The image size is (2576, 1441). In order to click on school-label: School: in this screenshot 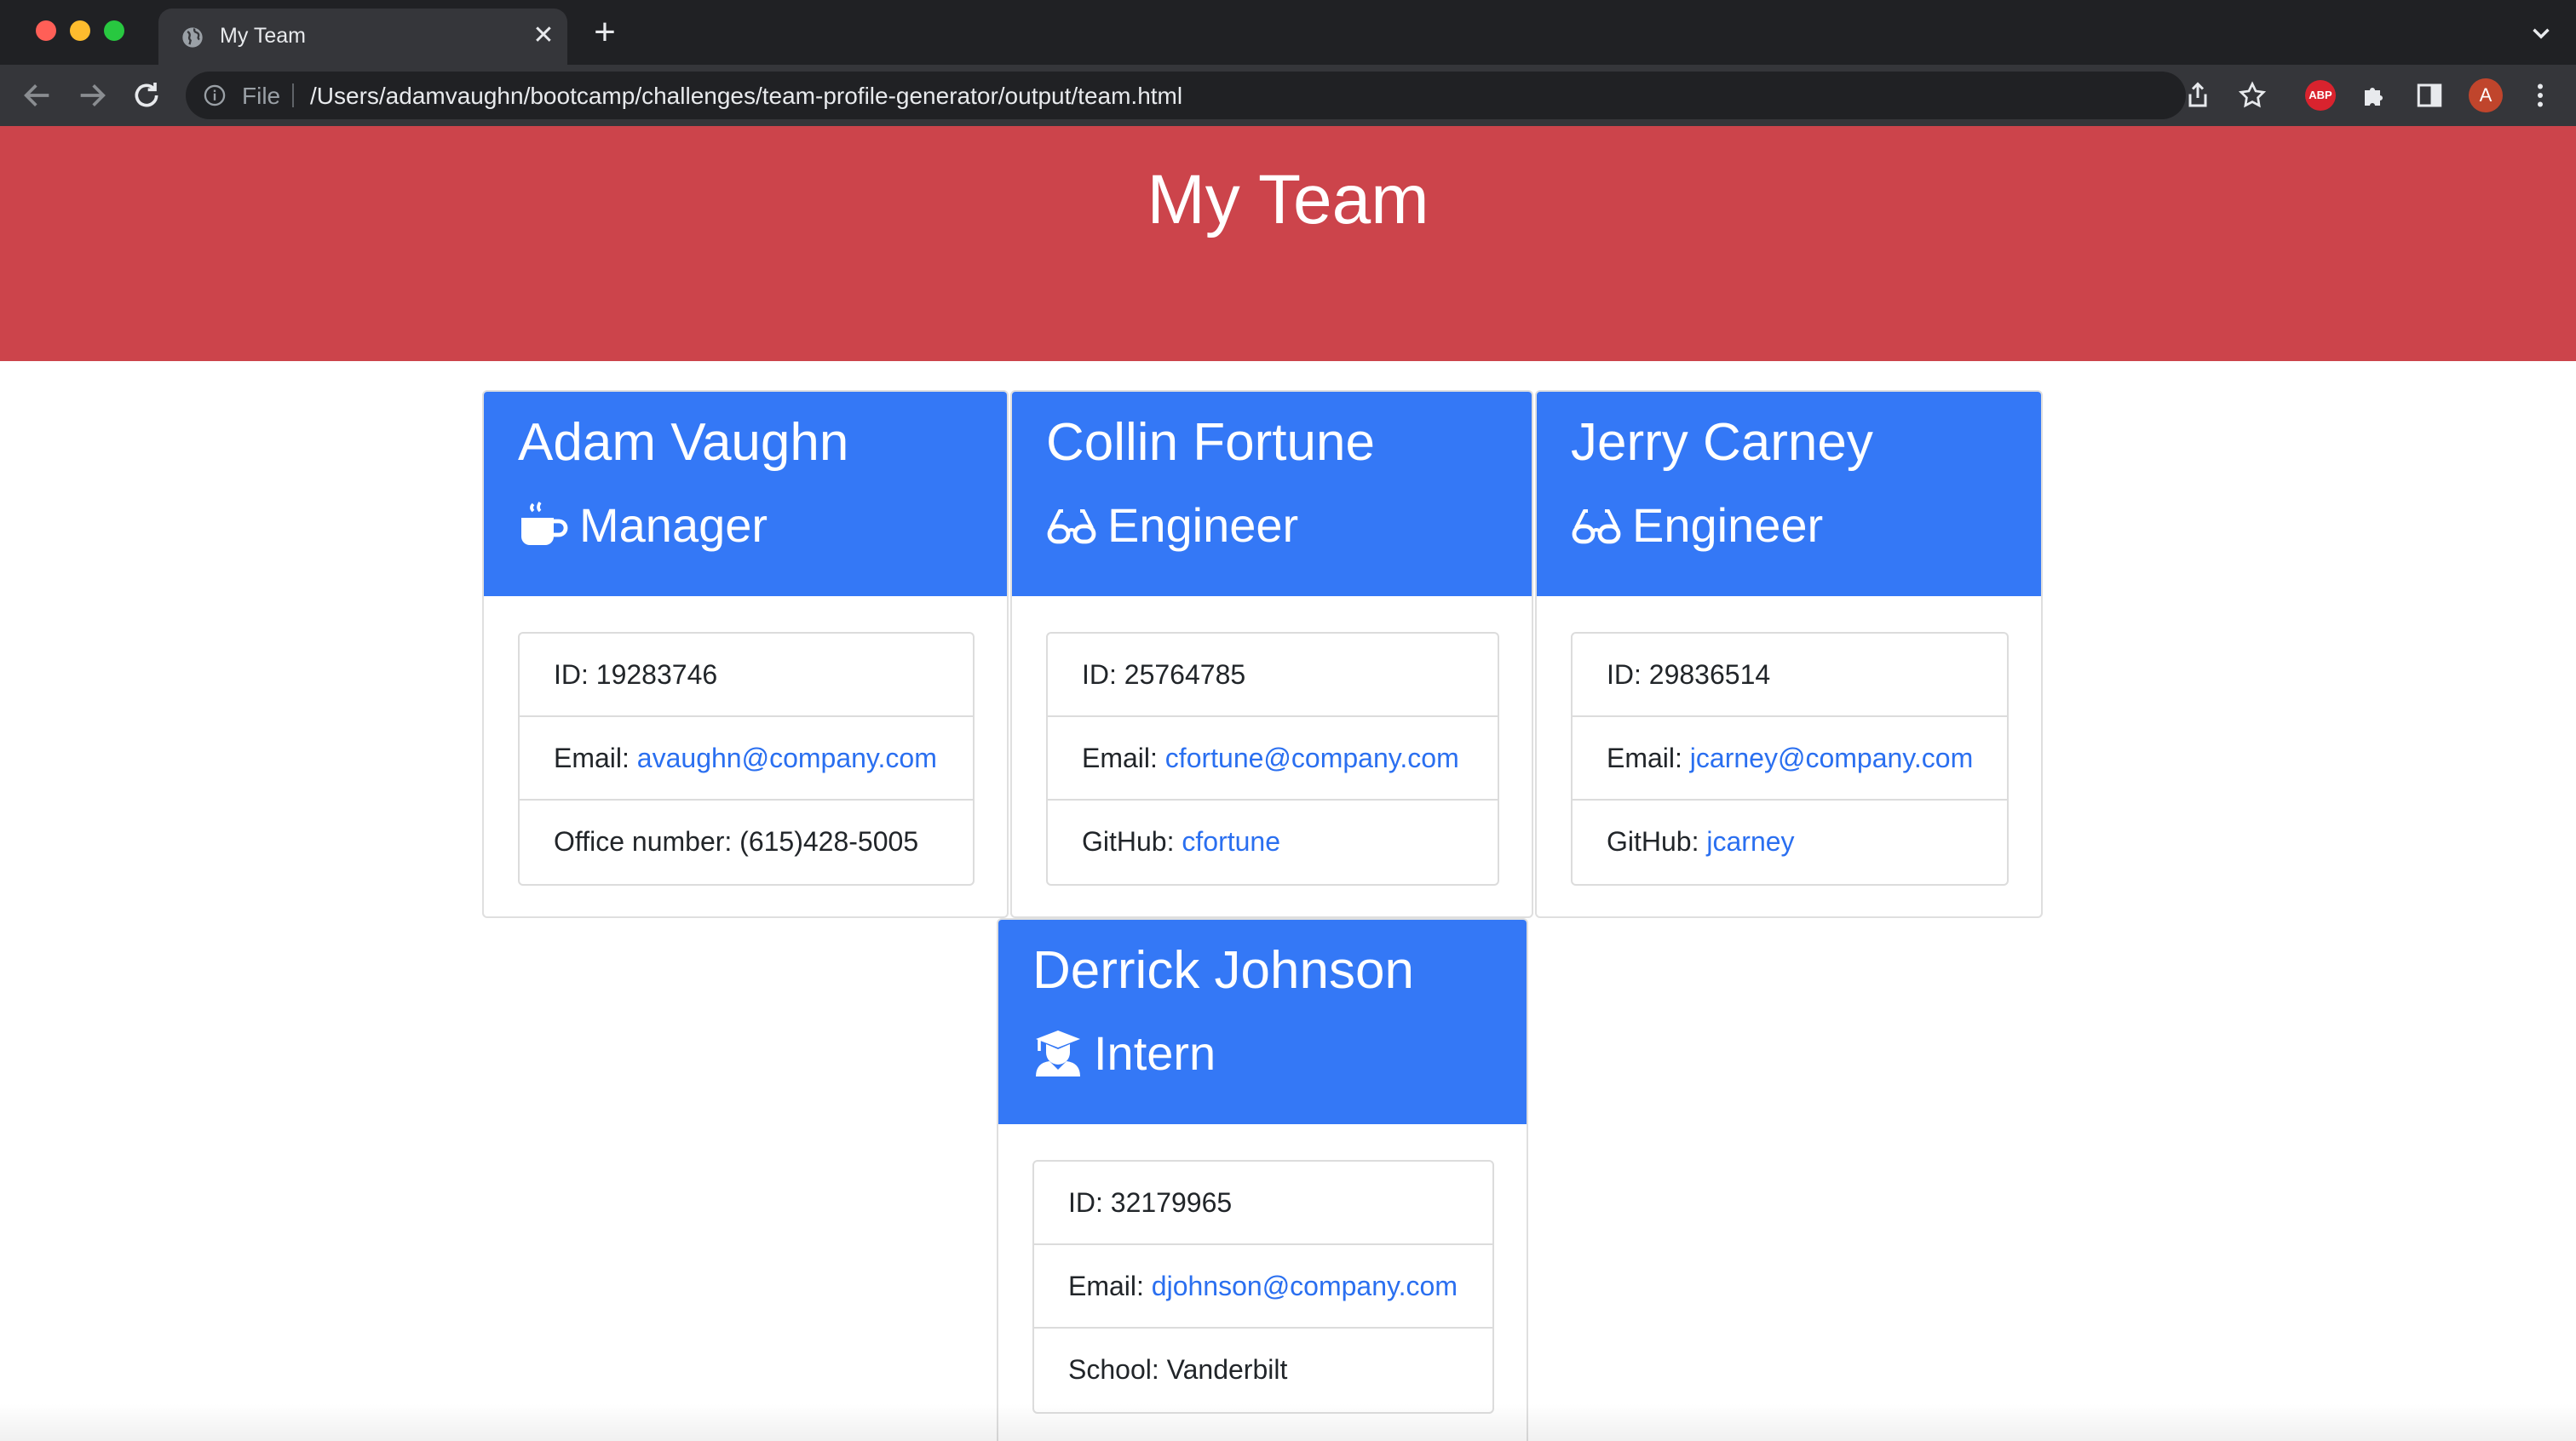, I will do `click(1118, 1369)`.